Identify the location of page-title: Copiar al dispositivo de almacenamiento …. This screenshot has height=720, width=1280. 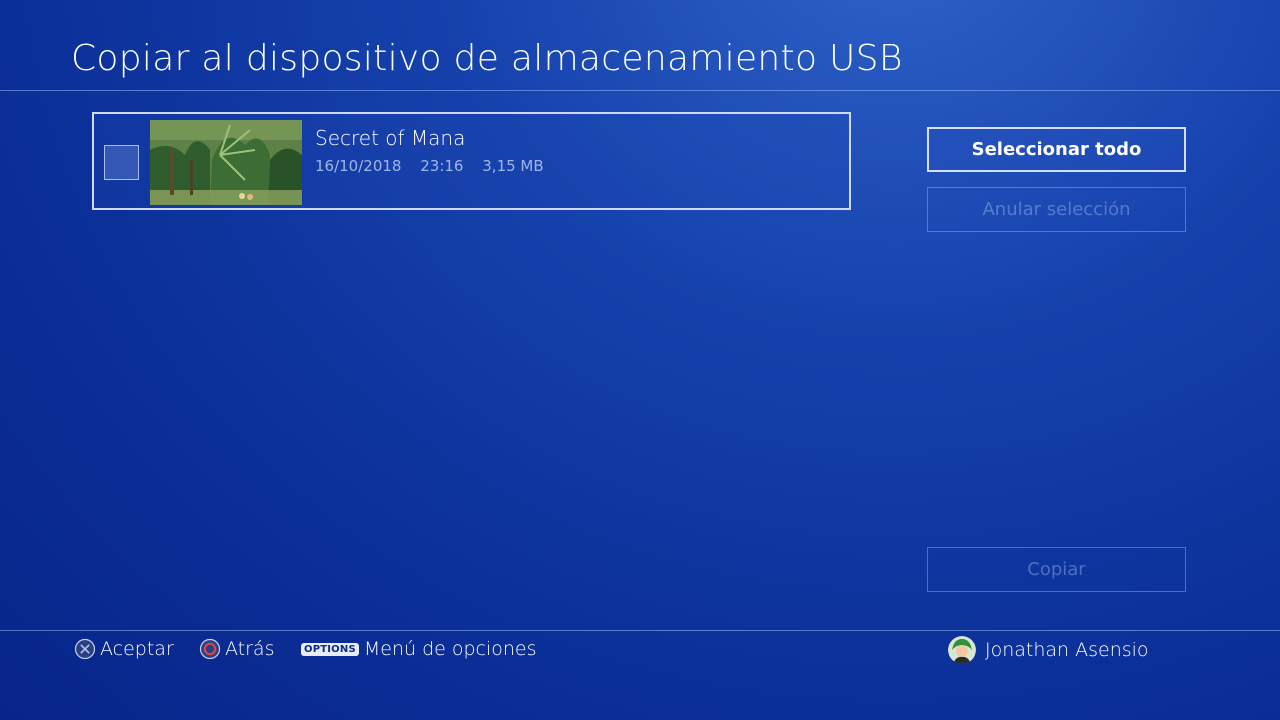
(487, 58).